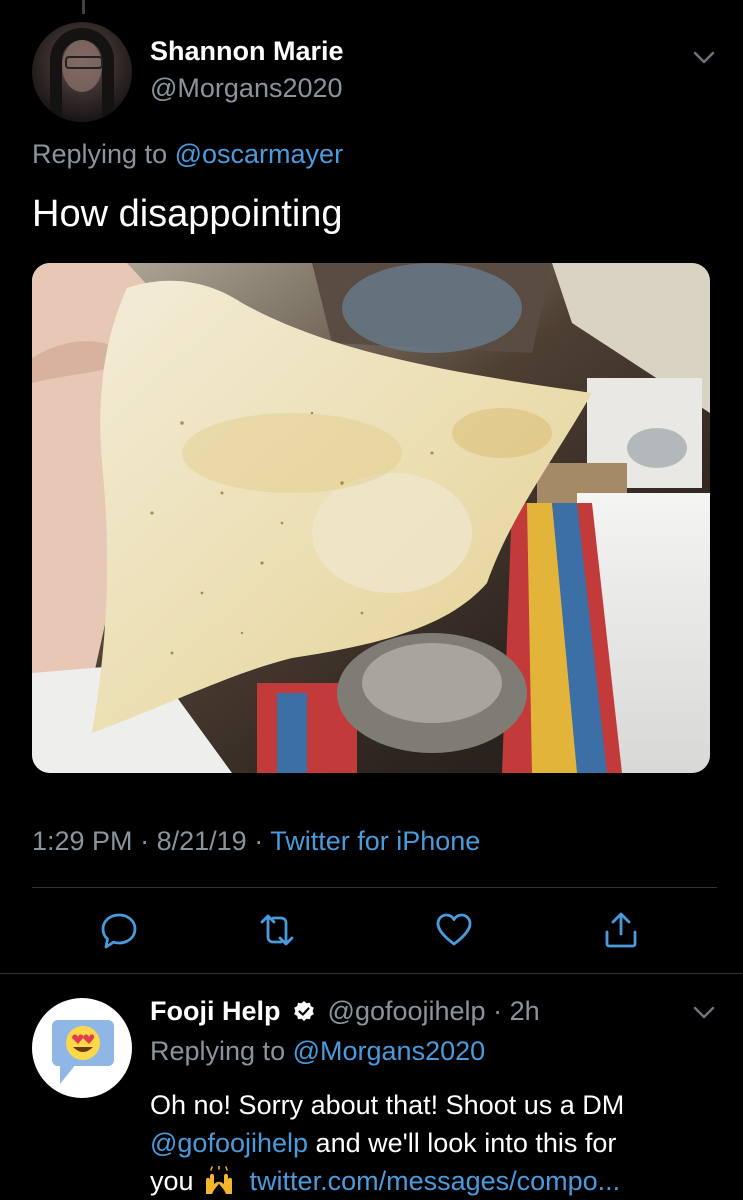  What do you see at coordinates (407, 1011) in the screenshot?
I see `reply-author-handle: @gofoojihelp` at bounding box center [407, 1011].